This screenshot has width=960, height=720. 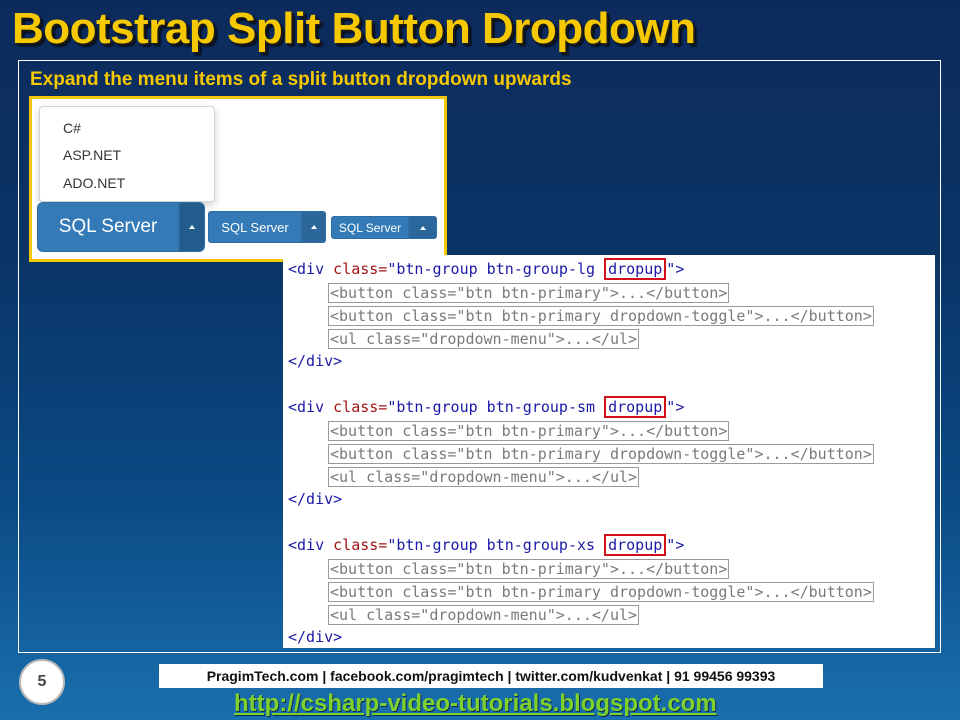 What do you see at coordinates (255, 227) in the screenshot?
I see `sql-server-button-sm: SQL Server` at bounding box center [255, 227].